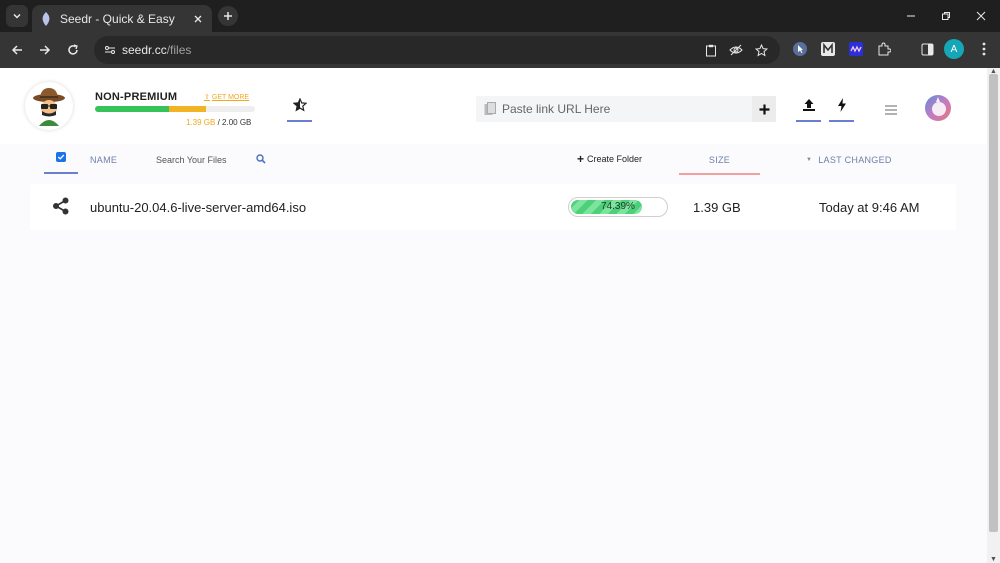 This screenshot has height=563, width=1000. Describe the element at coordinates (938, 108) in the screenshot. I see `user-avatar-icon` at that location.